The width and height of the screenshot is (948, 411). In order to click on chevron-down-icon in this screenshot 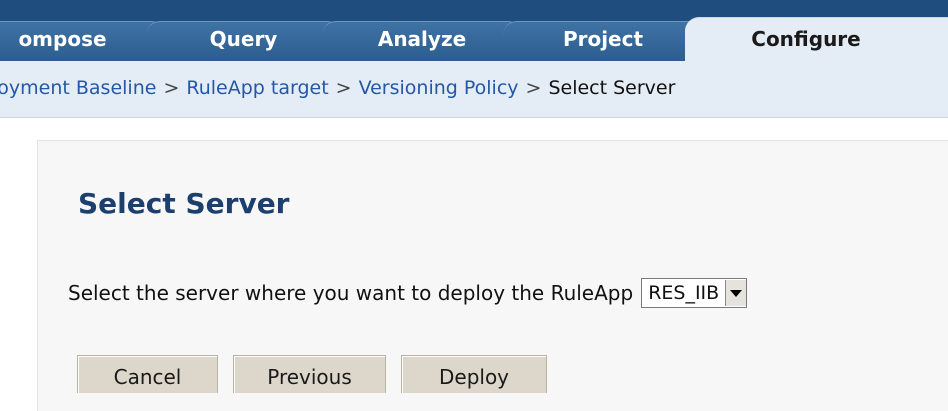, I will do `click(736, 293)`.